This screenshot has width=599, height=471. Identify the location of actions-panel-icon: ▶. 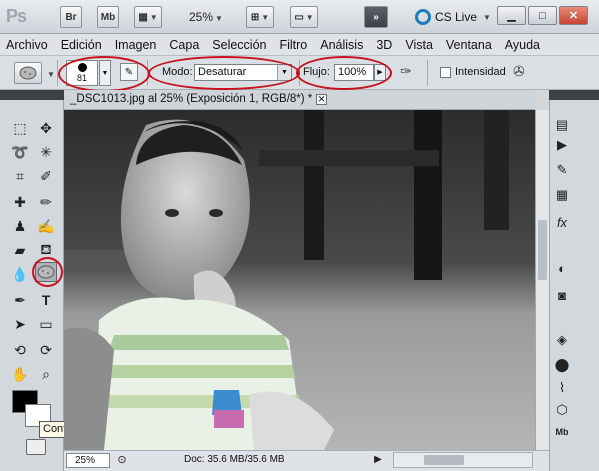
(562, 145).